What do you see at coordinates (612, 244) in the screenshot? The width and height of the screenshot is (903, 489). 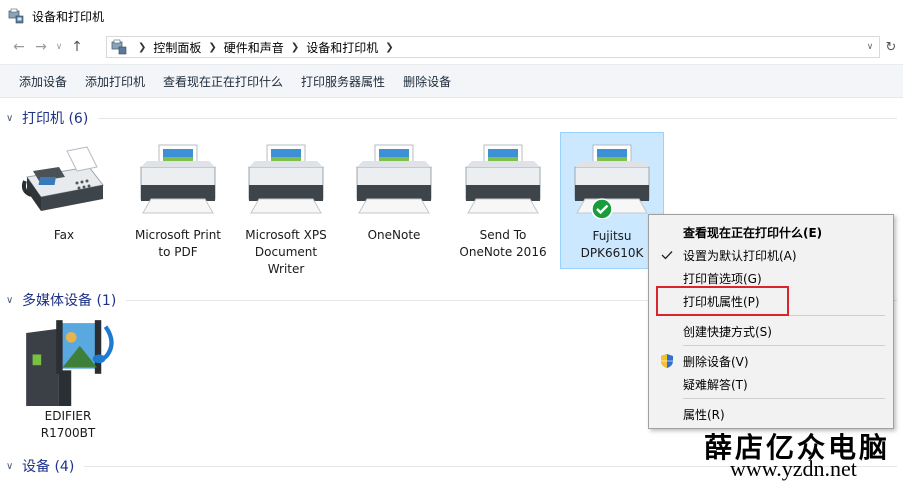 I see `device-label: Fujitsu DPK6610K` at bounding box center [612, 244].